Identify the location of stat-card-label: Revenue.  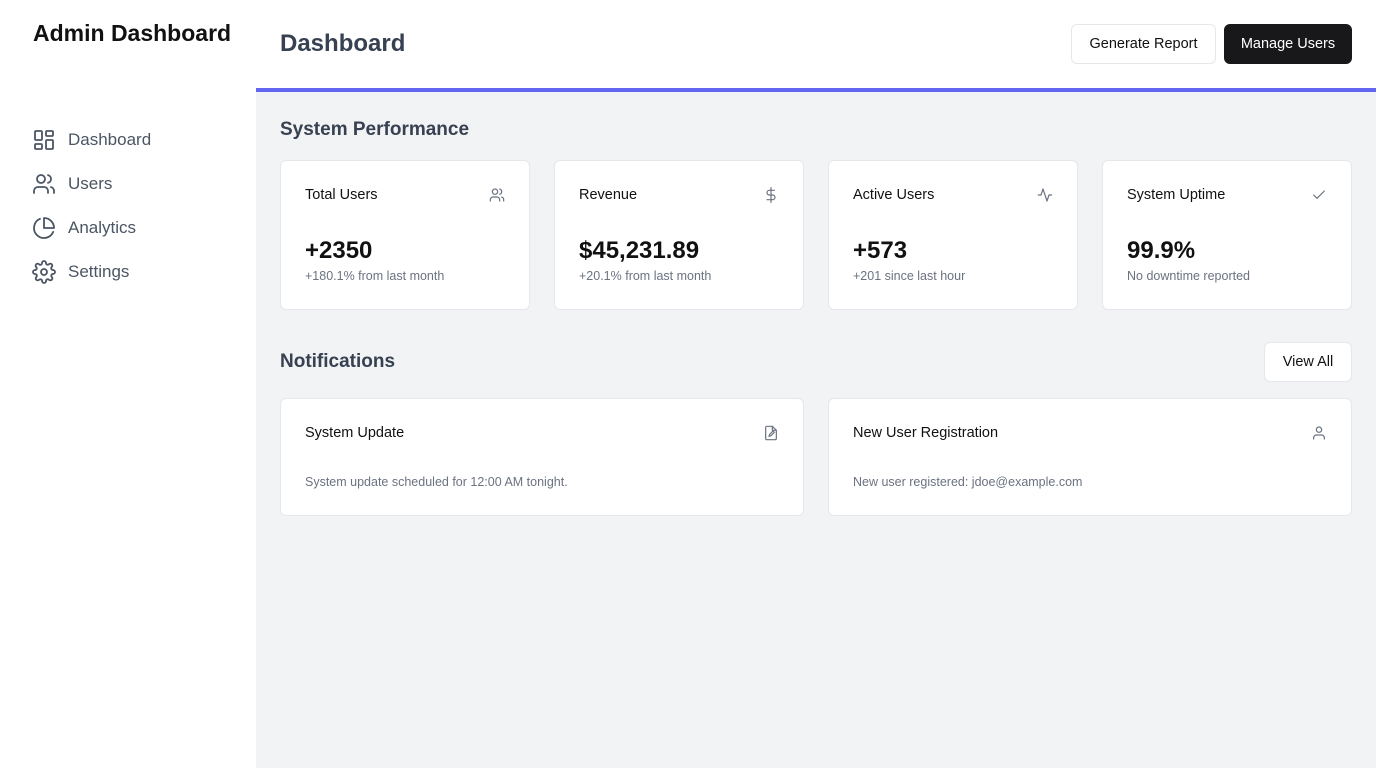
(608, 195).